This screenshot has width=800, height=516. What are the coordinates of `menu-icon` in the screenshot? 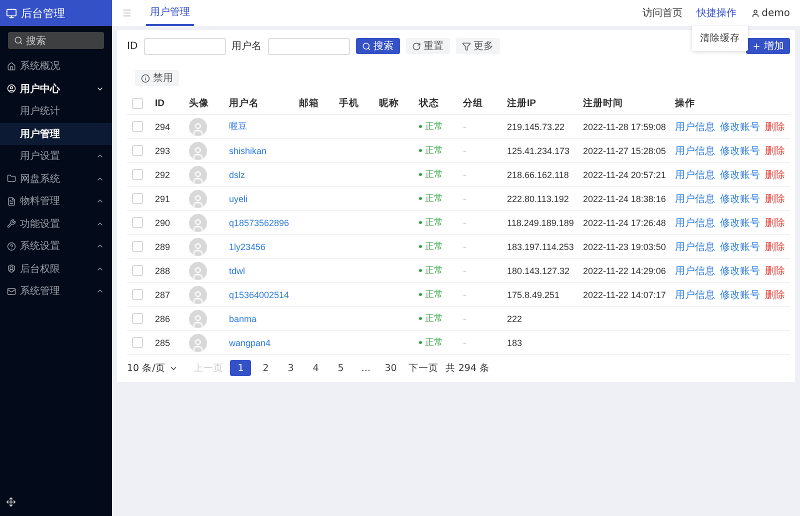 It's located at (127, 13).